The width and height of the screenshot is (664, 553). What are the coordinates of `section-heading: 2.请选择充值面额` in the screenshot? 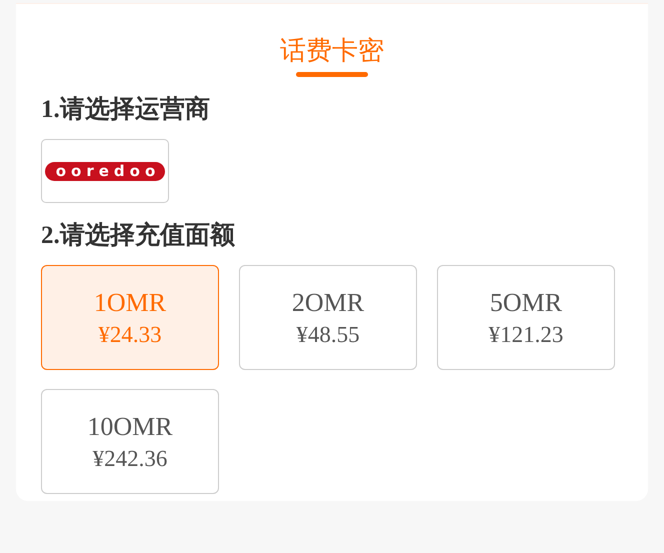 It's located at (138, 236).